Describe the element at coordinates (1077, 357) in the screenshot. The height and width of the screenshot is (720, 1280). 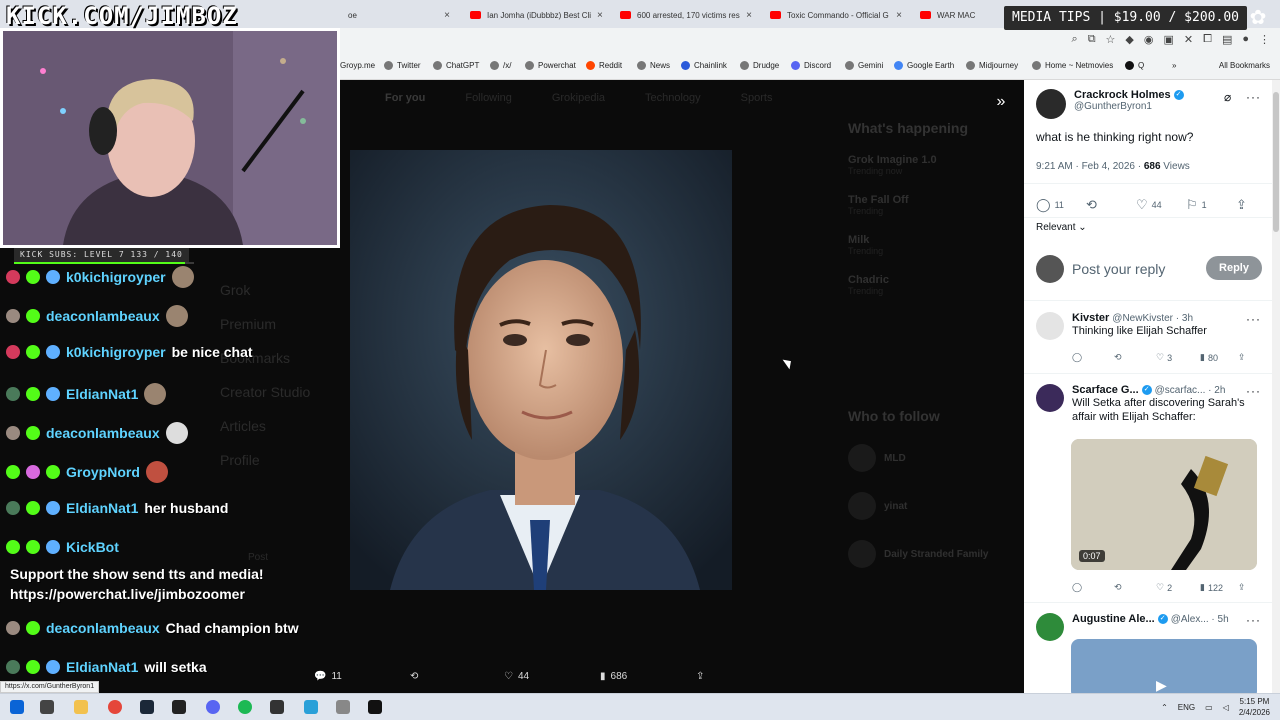
I see `reply-action: ◯` at that location.